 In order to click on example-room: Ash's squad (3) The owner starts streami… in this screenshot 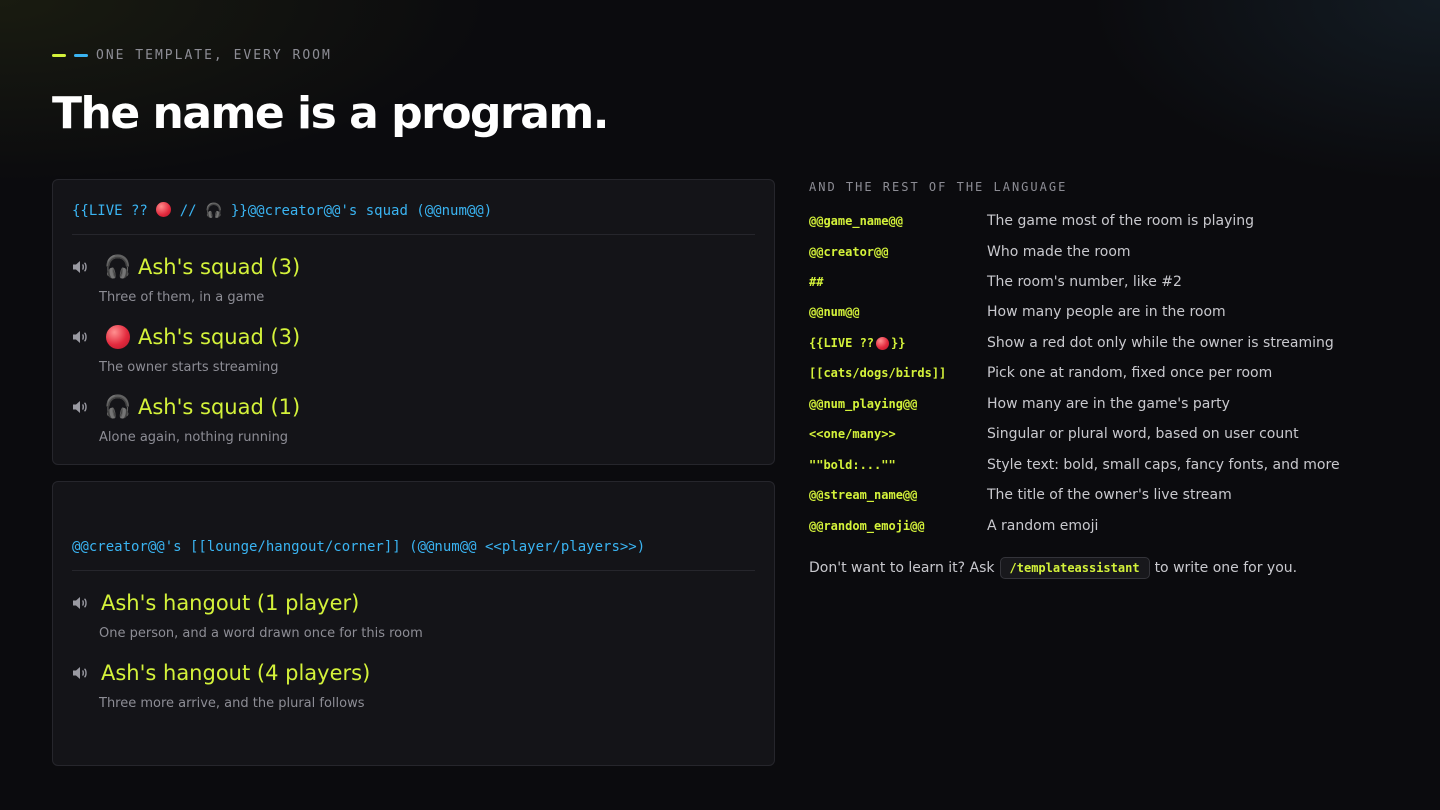, I will do `click(413, 352)`.